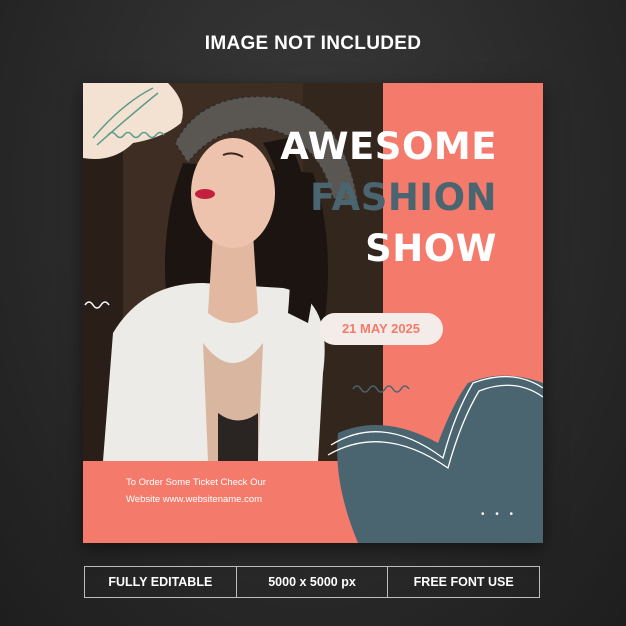 Image resolution: width=626 pixels, height=626 pixels. Describe the element at coordinates (196, 482) in the screenshot. I see `ticket-info-line1: To Order Some Ticket Check Our` at that location.